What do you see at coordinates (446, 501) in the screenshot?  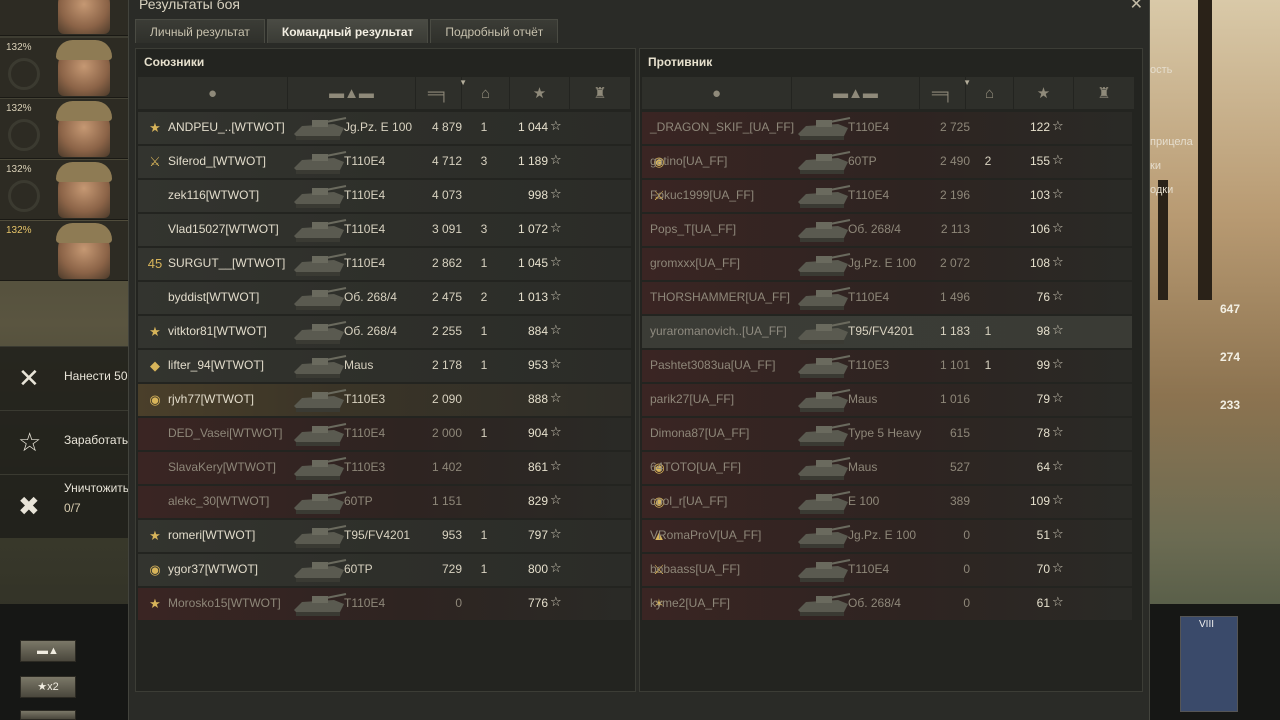 I see `damage-value: 1 151` at bounding box center [446, 501].